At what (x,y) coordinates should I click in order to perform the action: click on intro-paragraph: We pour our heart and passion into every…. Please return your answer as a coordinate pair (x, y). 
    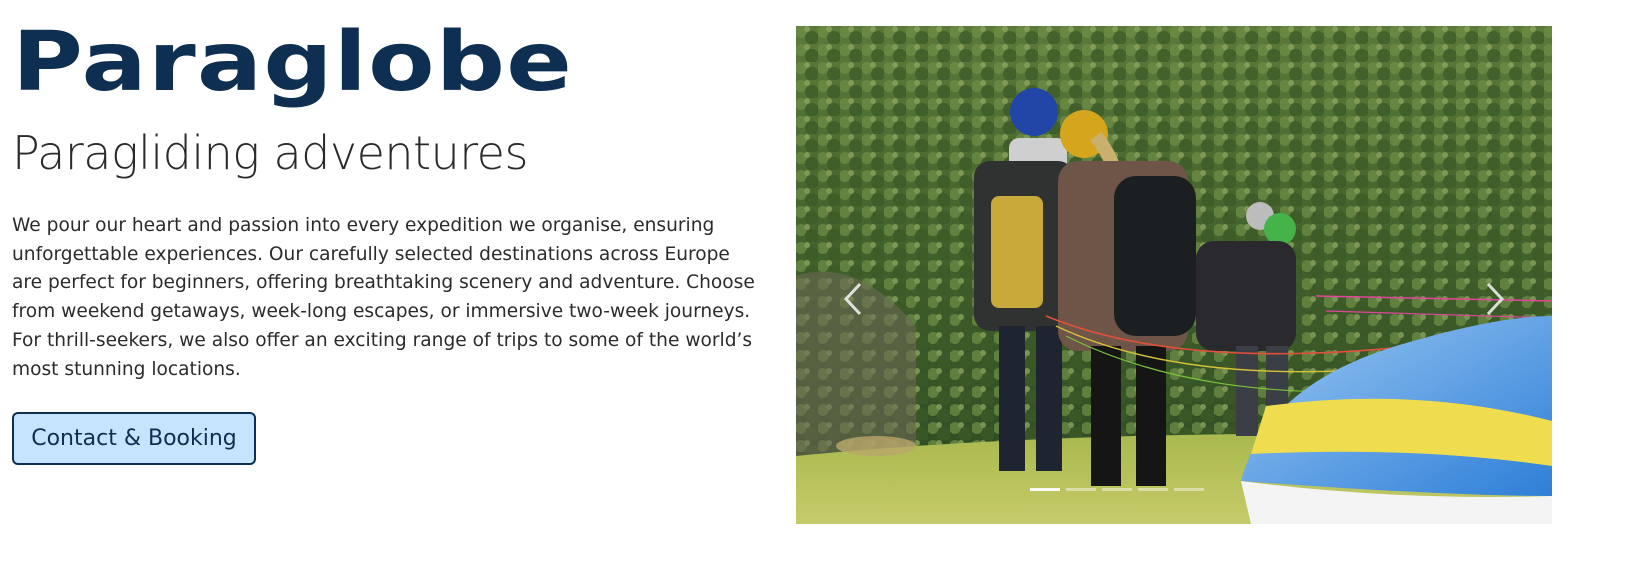
    Looking at the image, I should click on (383, 297).